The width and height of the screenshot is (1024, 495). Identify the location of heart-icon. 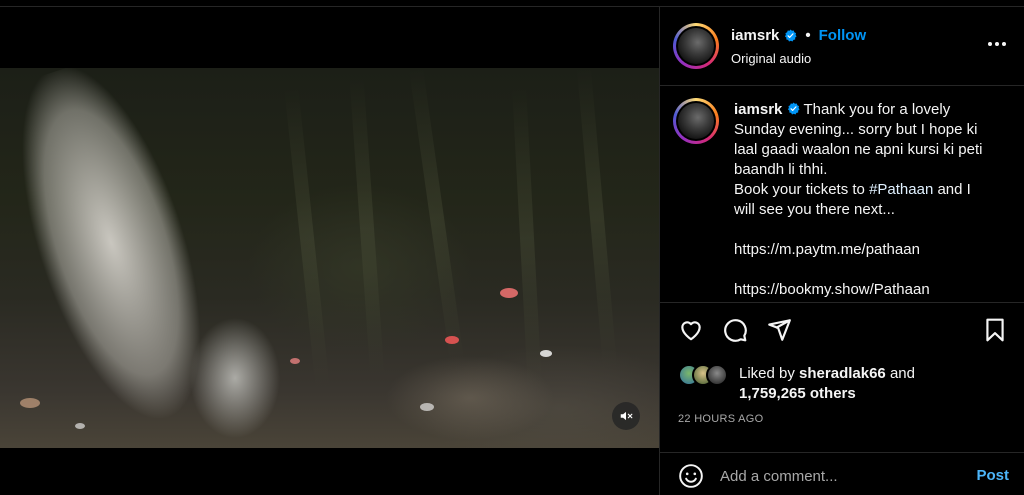
(691, 330).